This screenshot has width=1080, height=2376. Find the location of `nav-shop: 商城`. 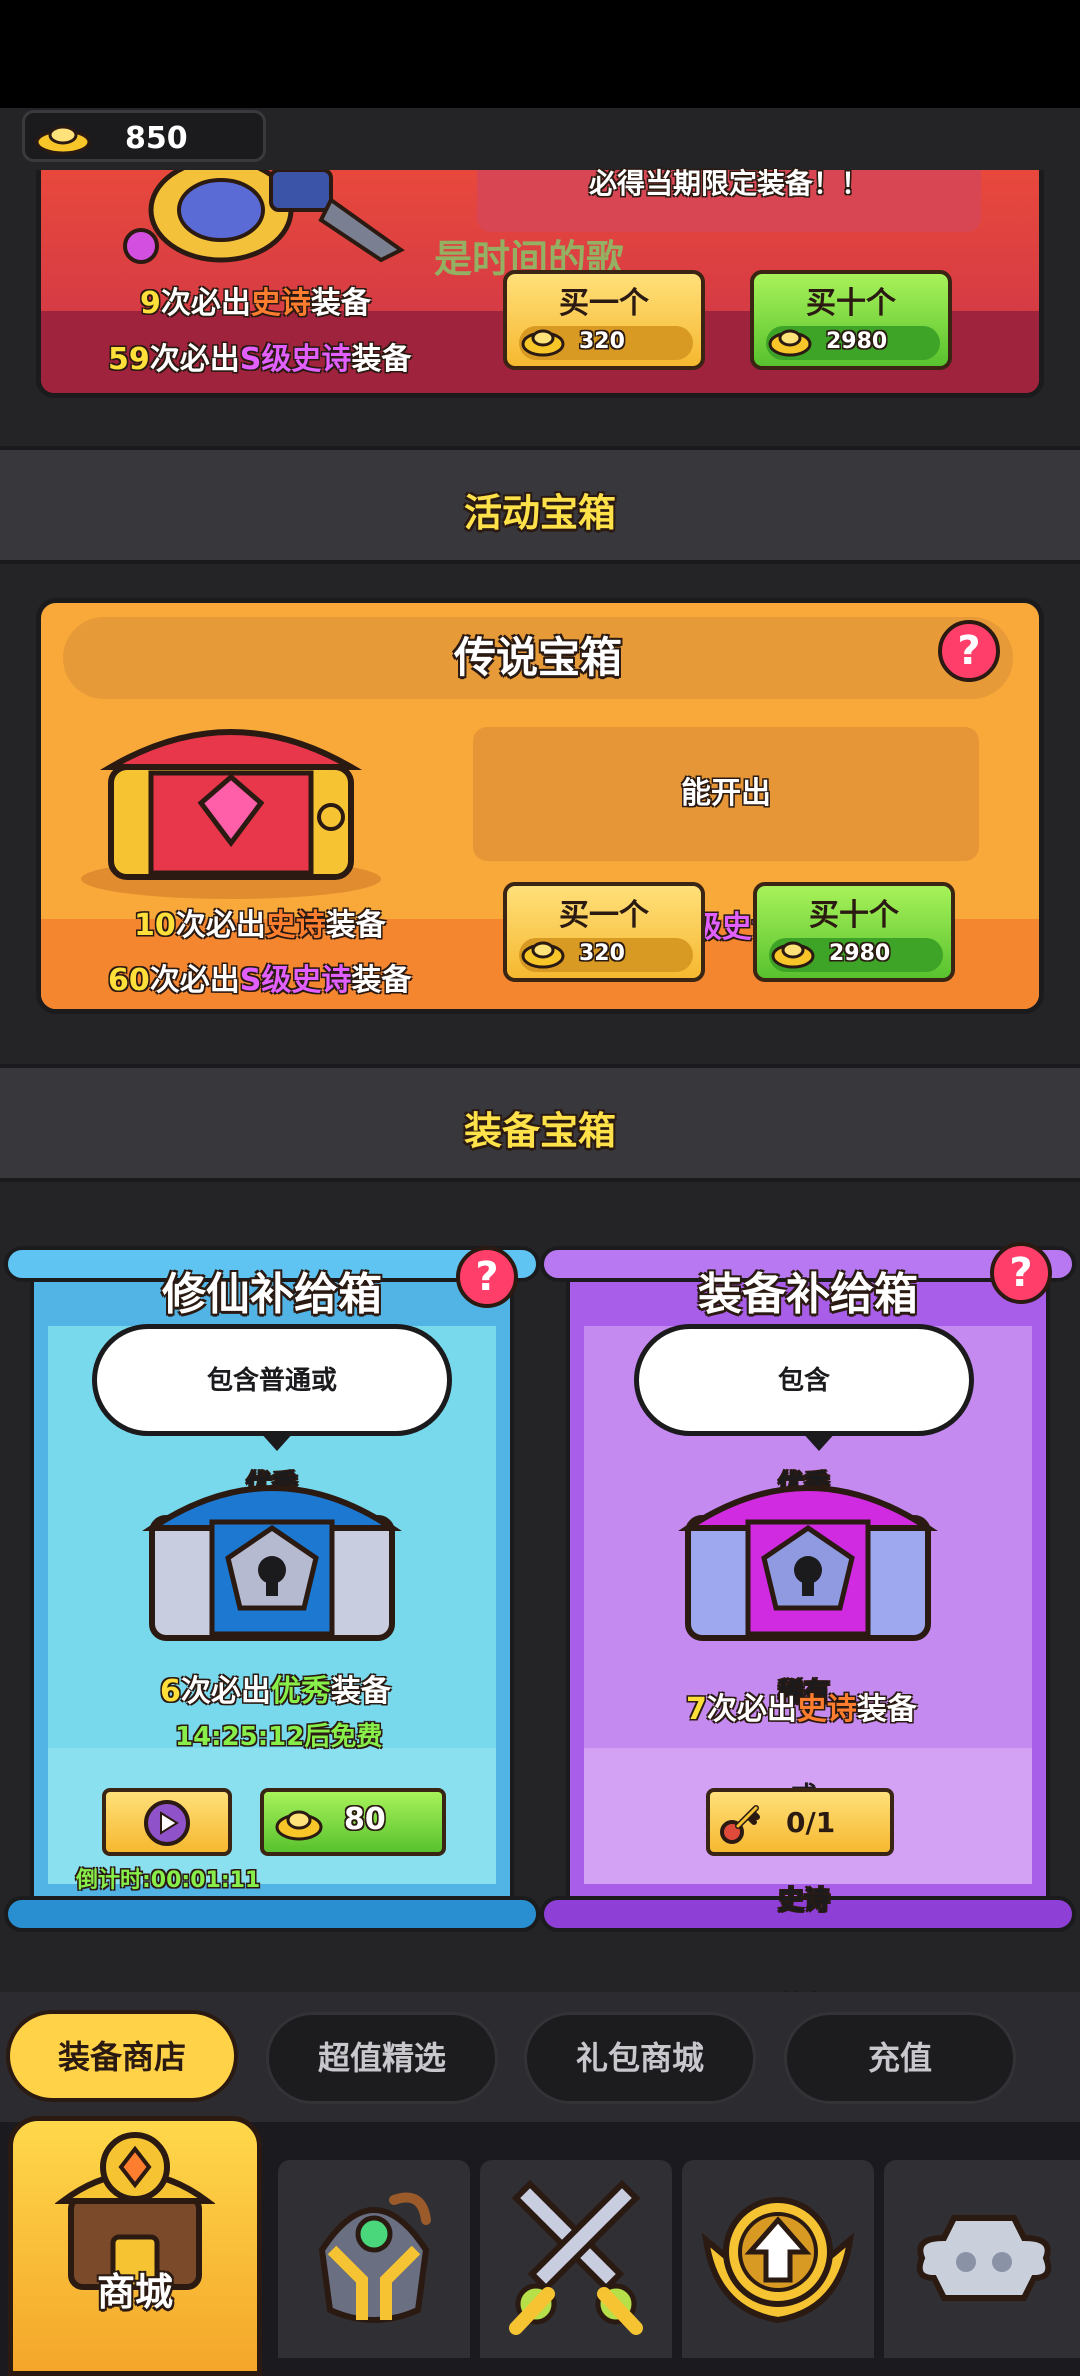

nav-shop: 商城 is located at coordinates (135, 2246).